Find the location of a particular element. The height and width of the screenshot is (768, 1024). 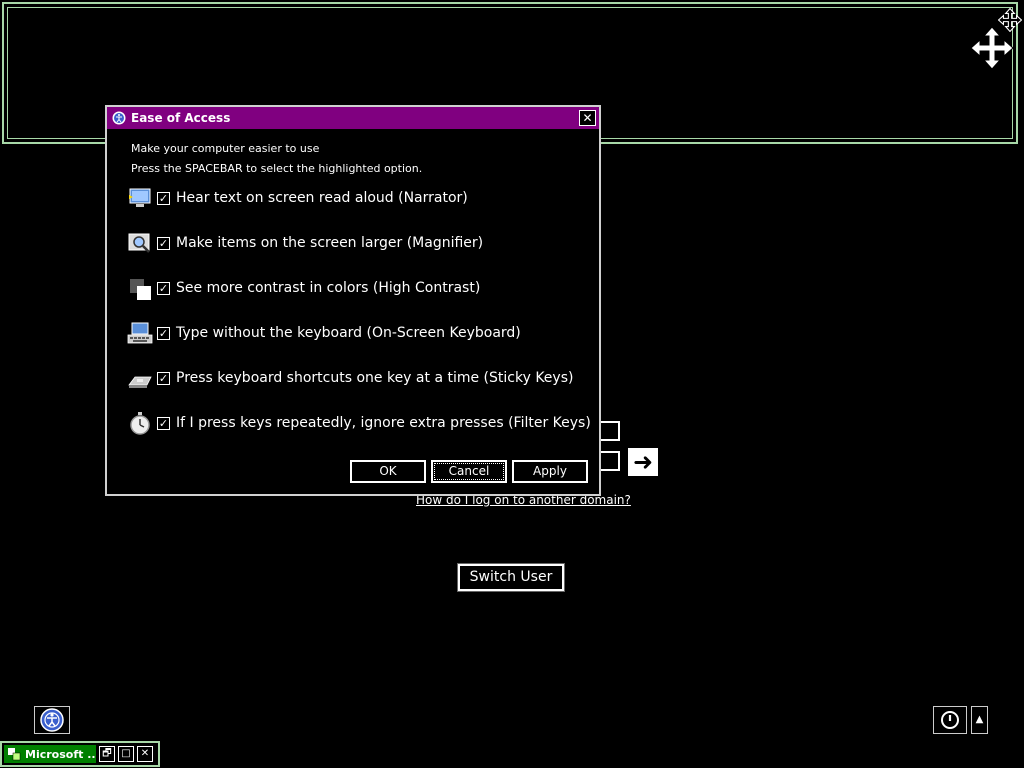

apply-button: Apply is located at coordinates (550, 471).